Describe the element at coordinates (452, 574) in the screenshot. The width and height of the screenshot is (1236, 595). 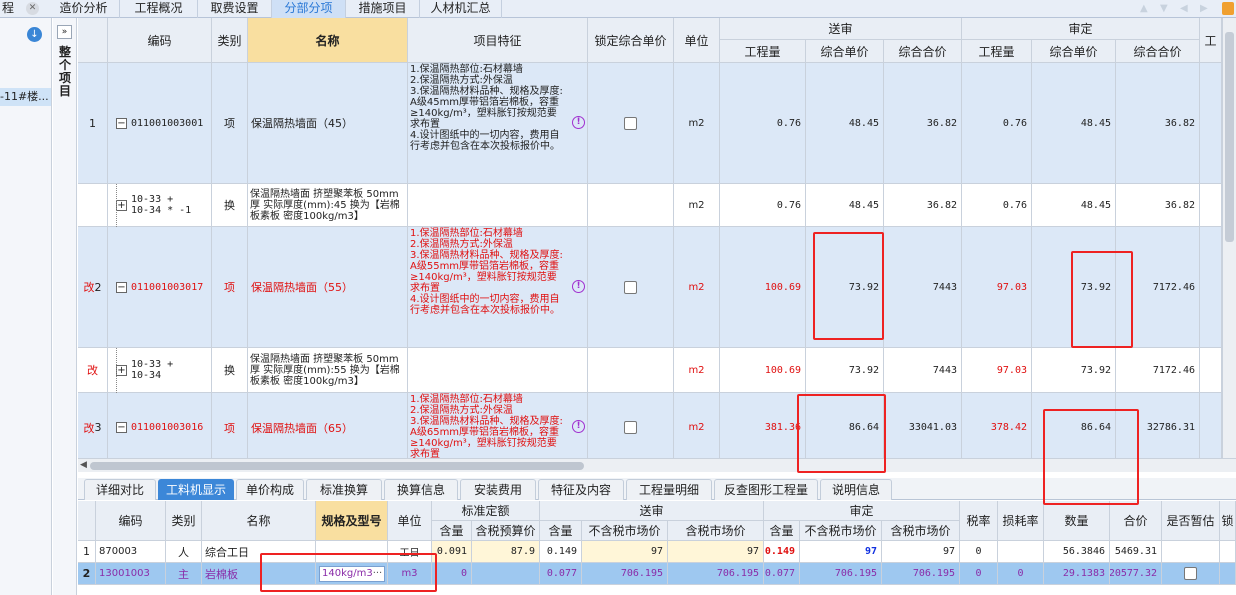
I see `std-content-cell: 0` at that location.